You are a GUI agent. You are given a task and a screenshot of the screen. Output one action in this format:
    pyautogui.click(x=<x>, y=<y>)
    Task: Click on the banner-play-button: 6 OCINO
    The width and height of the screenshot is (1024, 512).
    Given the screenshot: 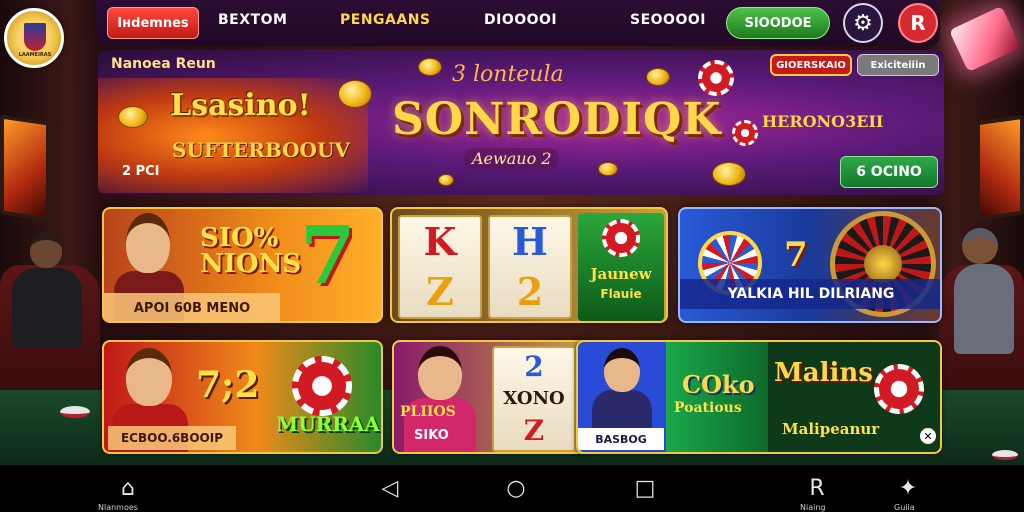 What is the action you would take?
    pyautogui.click(x=889, y=172)
    